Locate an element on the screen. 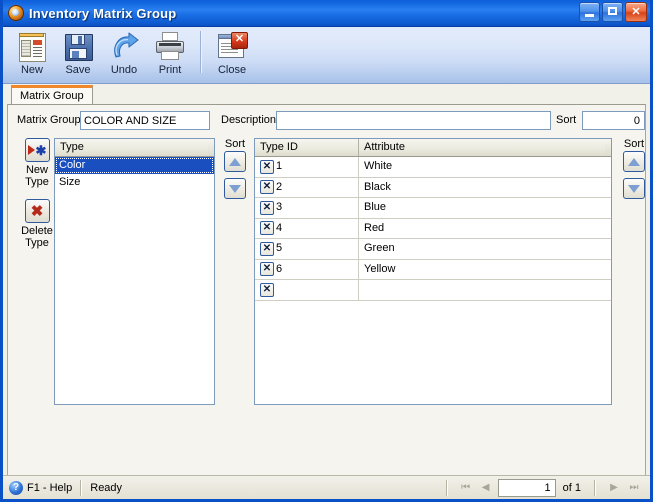 Image resolution: width=653 pixels, height=502 pixels. toolbar-button-print: Print is located at coordinates (170, 54).